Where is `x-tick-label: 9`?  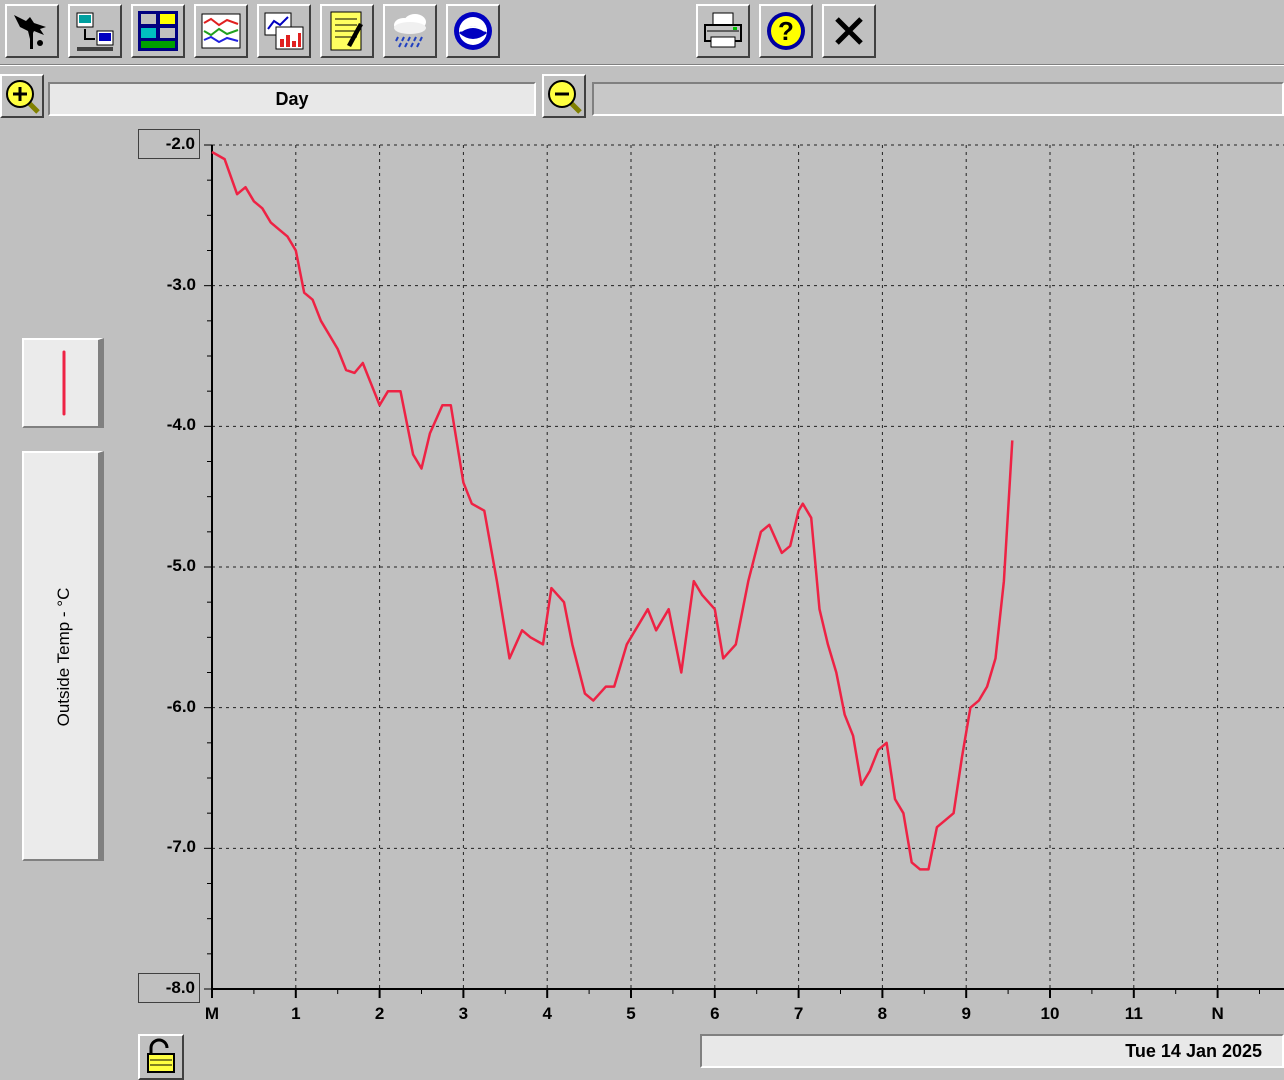 x-tick-label: 9 is located at coordinates (966, 1013).